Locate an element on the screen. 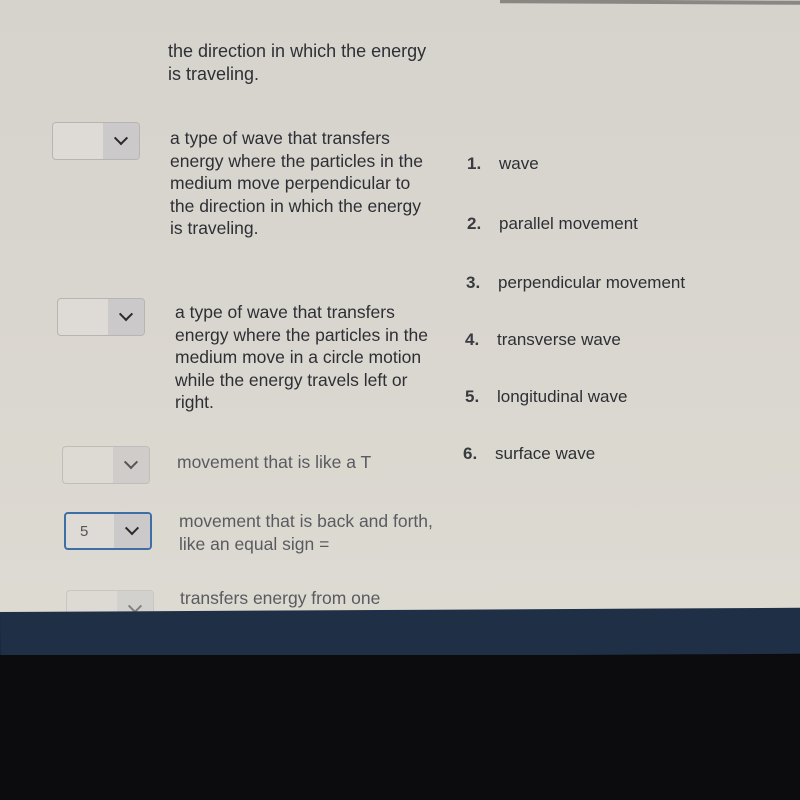 The height and width of the screenshot is (800, 800). option-item: 5. longitudinal wave is located at coordinates (546, 396).